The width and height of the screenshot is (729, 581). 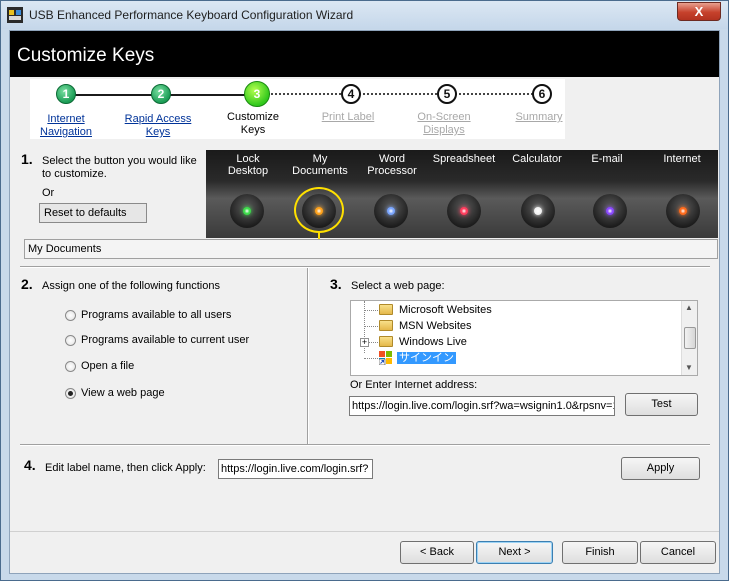 What do you see at coordinates (180, 394) in the screenshot?
I see `radio-view-web-page: View a web page` at bounding box center [180, 394].